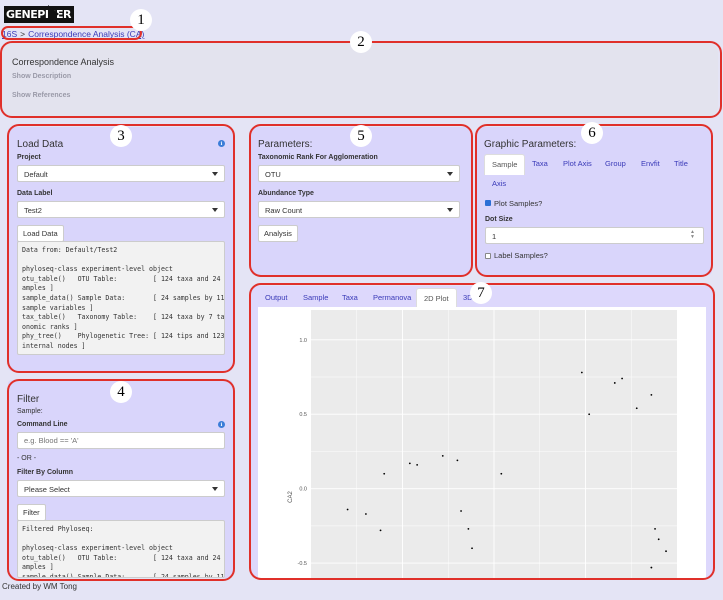  What do you see at coordinates (39, 586) in the screenshot?
I see `footer-credit: Created by WM Tong` at bounding box center [39, 586].